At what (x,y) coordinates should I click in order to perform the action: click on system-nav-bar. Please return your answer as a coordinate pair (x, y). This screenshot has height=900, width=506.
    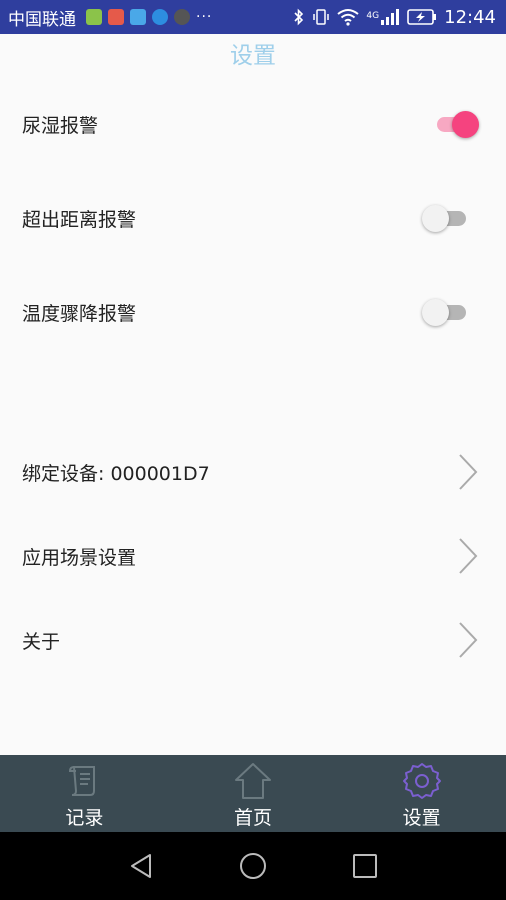
    Looking at the image, I should click on (253, 866).